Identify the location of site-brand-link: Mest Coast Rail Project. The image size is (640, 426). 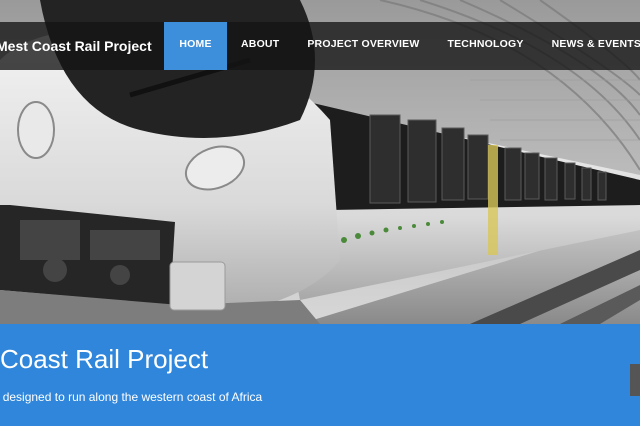
(76, 46).